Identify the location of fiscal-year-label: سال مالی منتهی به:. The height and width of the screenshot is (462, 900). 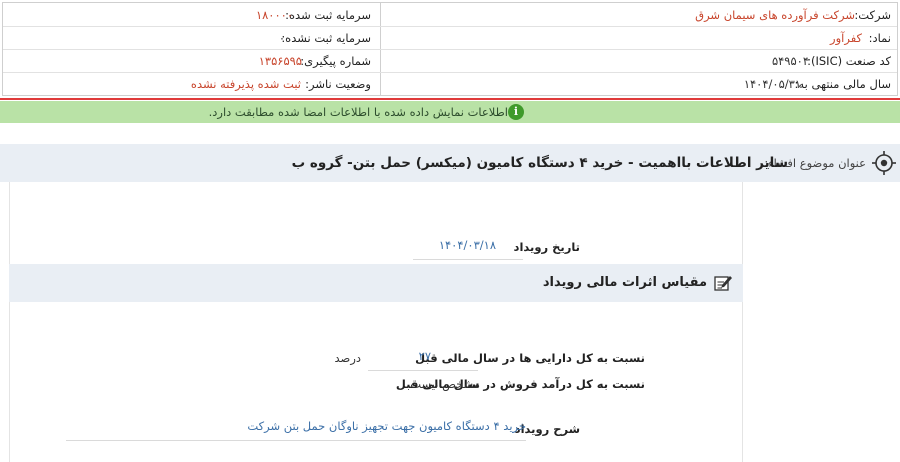
(842, 84).